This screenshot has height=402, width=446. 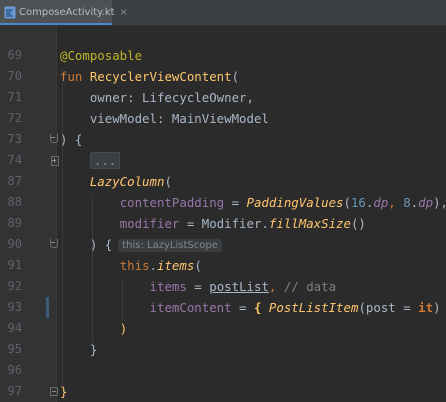 What do you see at coordinates (309, 223) in the screenshot?
I see `function-call: fillMaxSize` at bounding box center [309, 223].